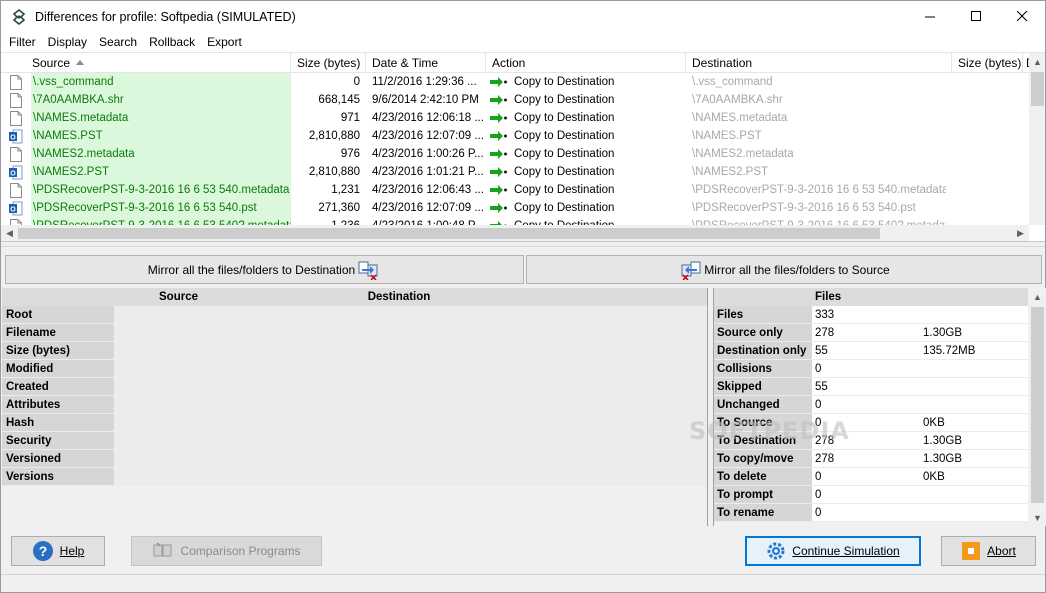 The image size is (1046, 593). I want to click on comparison-programs-label: Comparison Programs, so click(240, 551).